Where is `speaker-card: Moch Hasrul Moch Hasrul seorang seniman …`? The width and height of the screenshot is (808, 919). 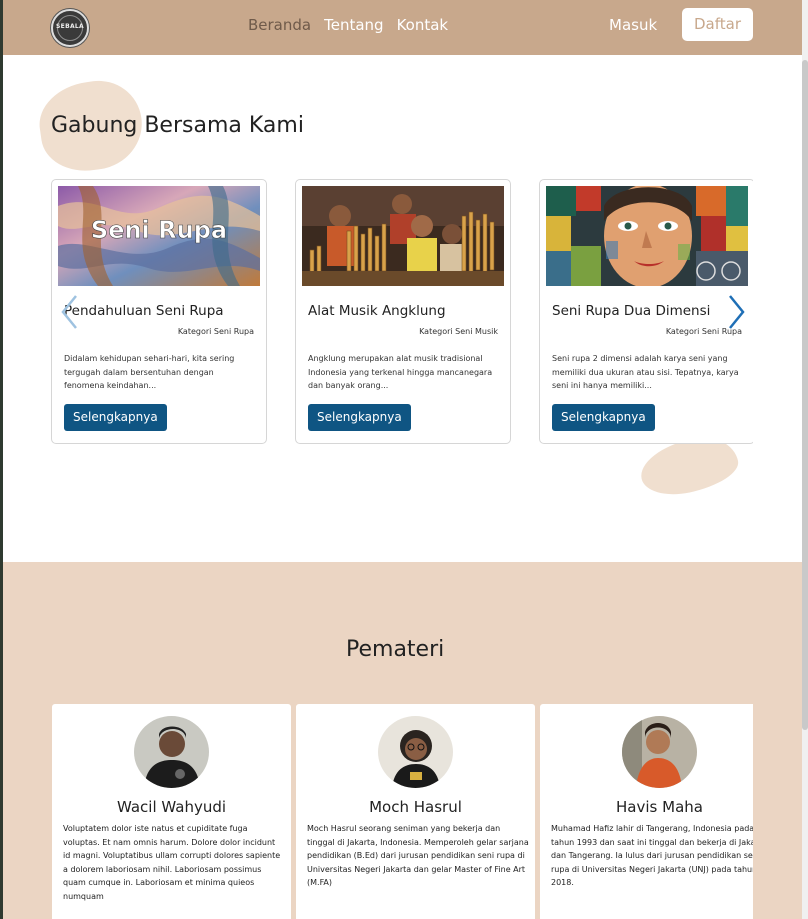
speaker-card: Moch Hasrul Moch Hasrul seorang seniman … is located at coordinates (415, 811).